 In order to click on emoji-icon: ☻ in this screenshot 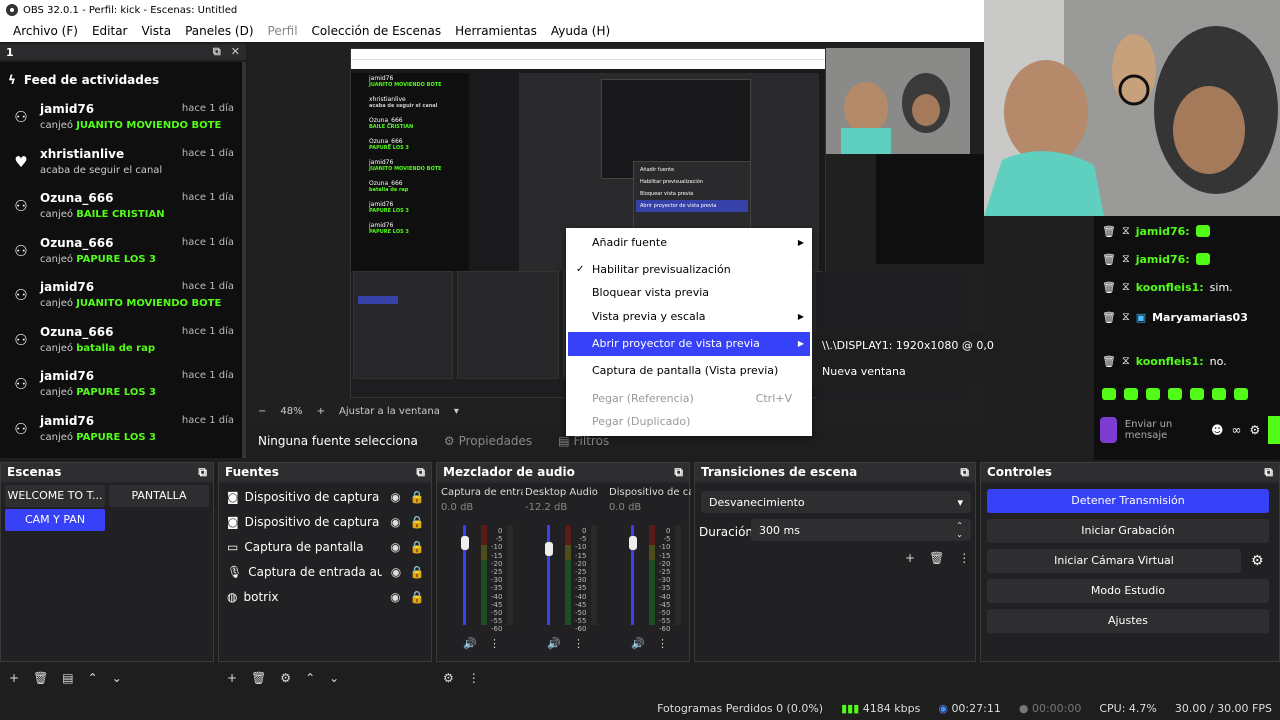, I will do `click(1217, 430)`.